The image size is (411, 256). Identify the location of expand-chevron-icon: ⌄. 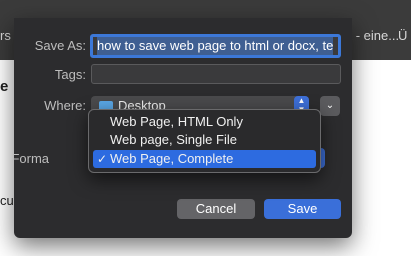
(330, 106).